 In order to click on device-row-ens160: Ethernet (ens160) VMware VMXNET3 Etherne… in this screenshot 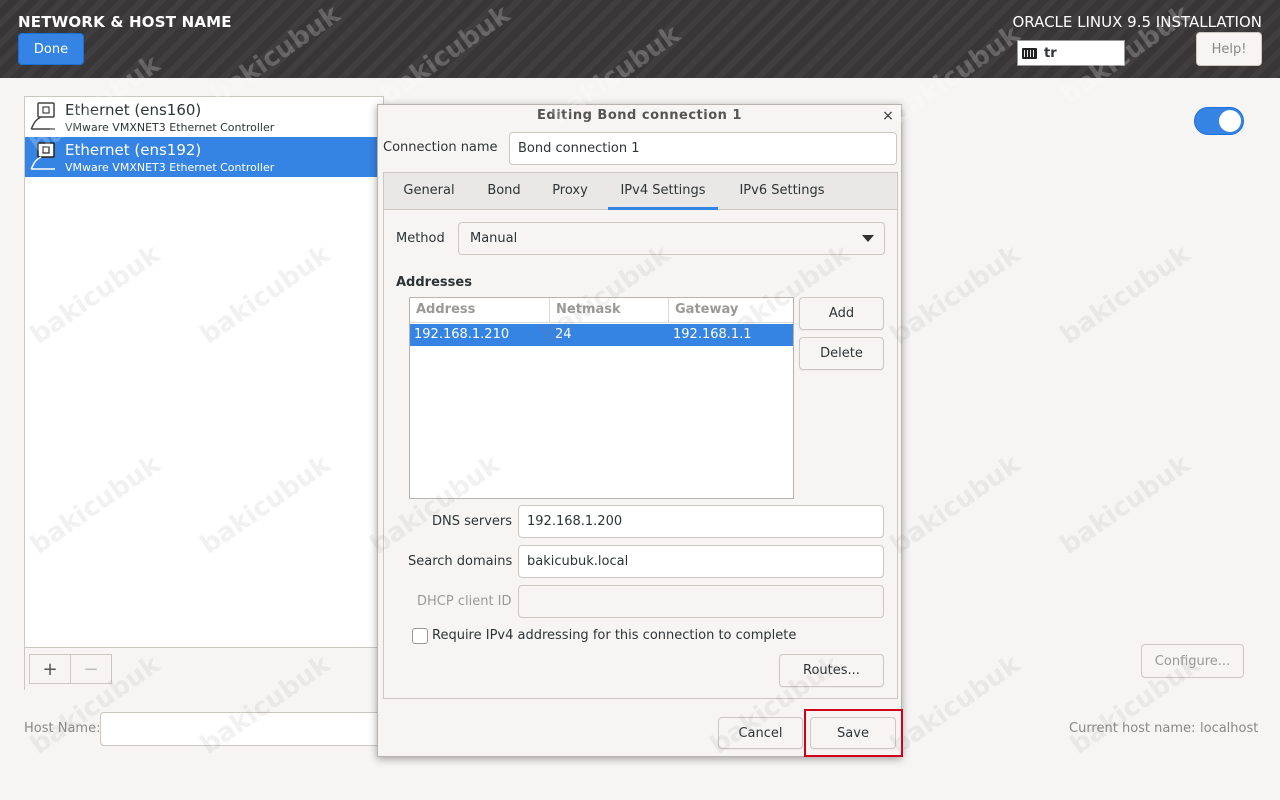, I will do `click(204, 117)`.